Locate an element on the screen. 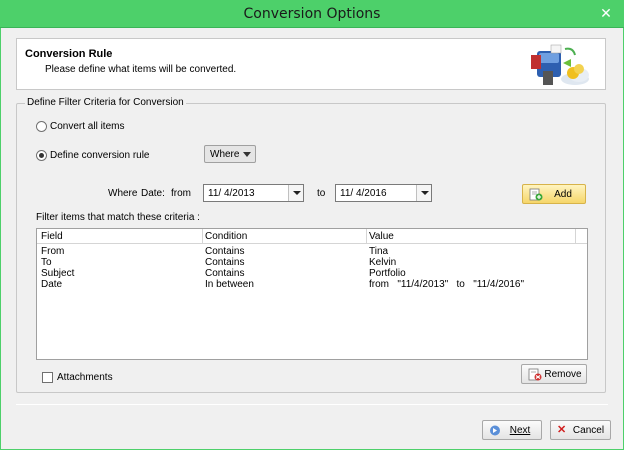  cell-field: To is located at coordinates (46, 262).